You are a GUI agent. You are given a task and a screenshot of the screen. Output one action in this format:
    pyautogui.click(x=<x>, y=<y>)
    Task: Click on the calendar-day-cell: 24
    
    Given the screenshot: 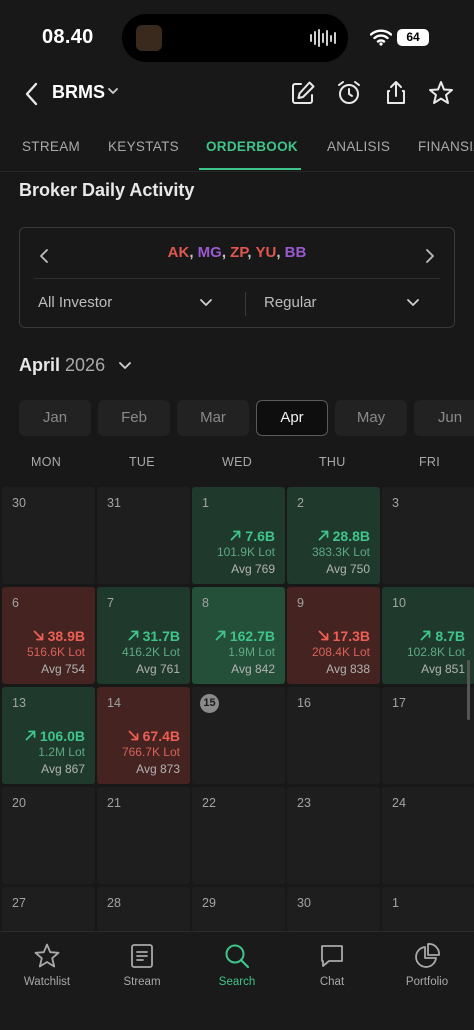 What is the action you would take?
    pyautogui.click(x=428, y=835)
    